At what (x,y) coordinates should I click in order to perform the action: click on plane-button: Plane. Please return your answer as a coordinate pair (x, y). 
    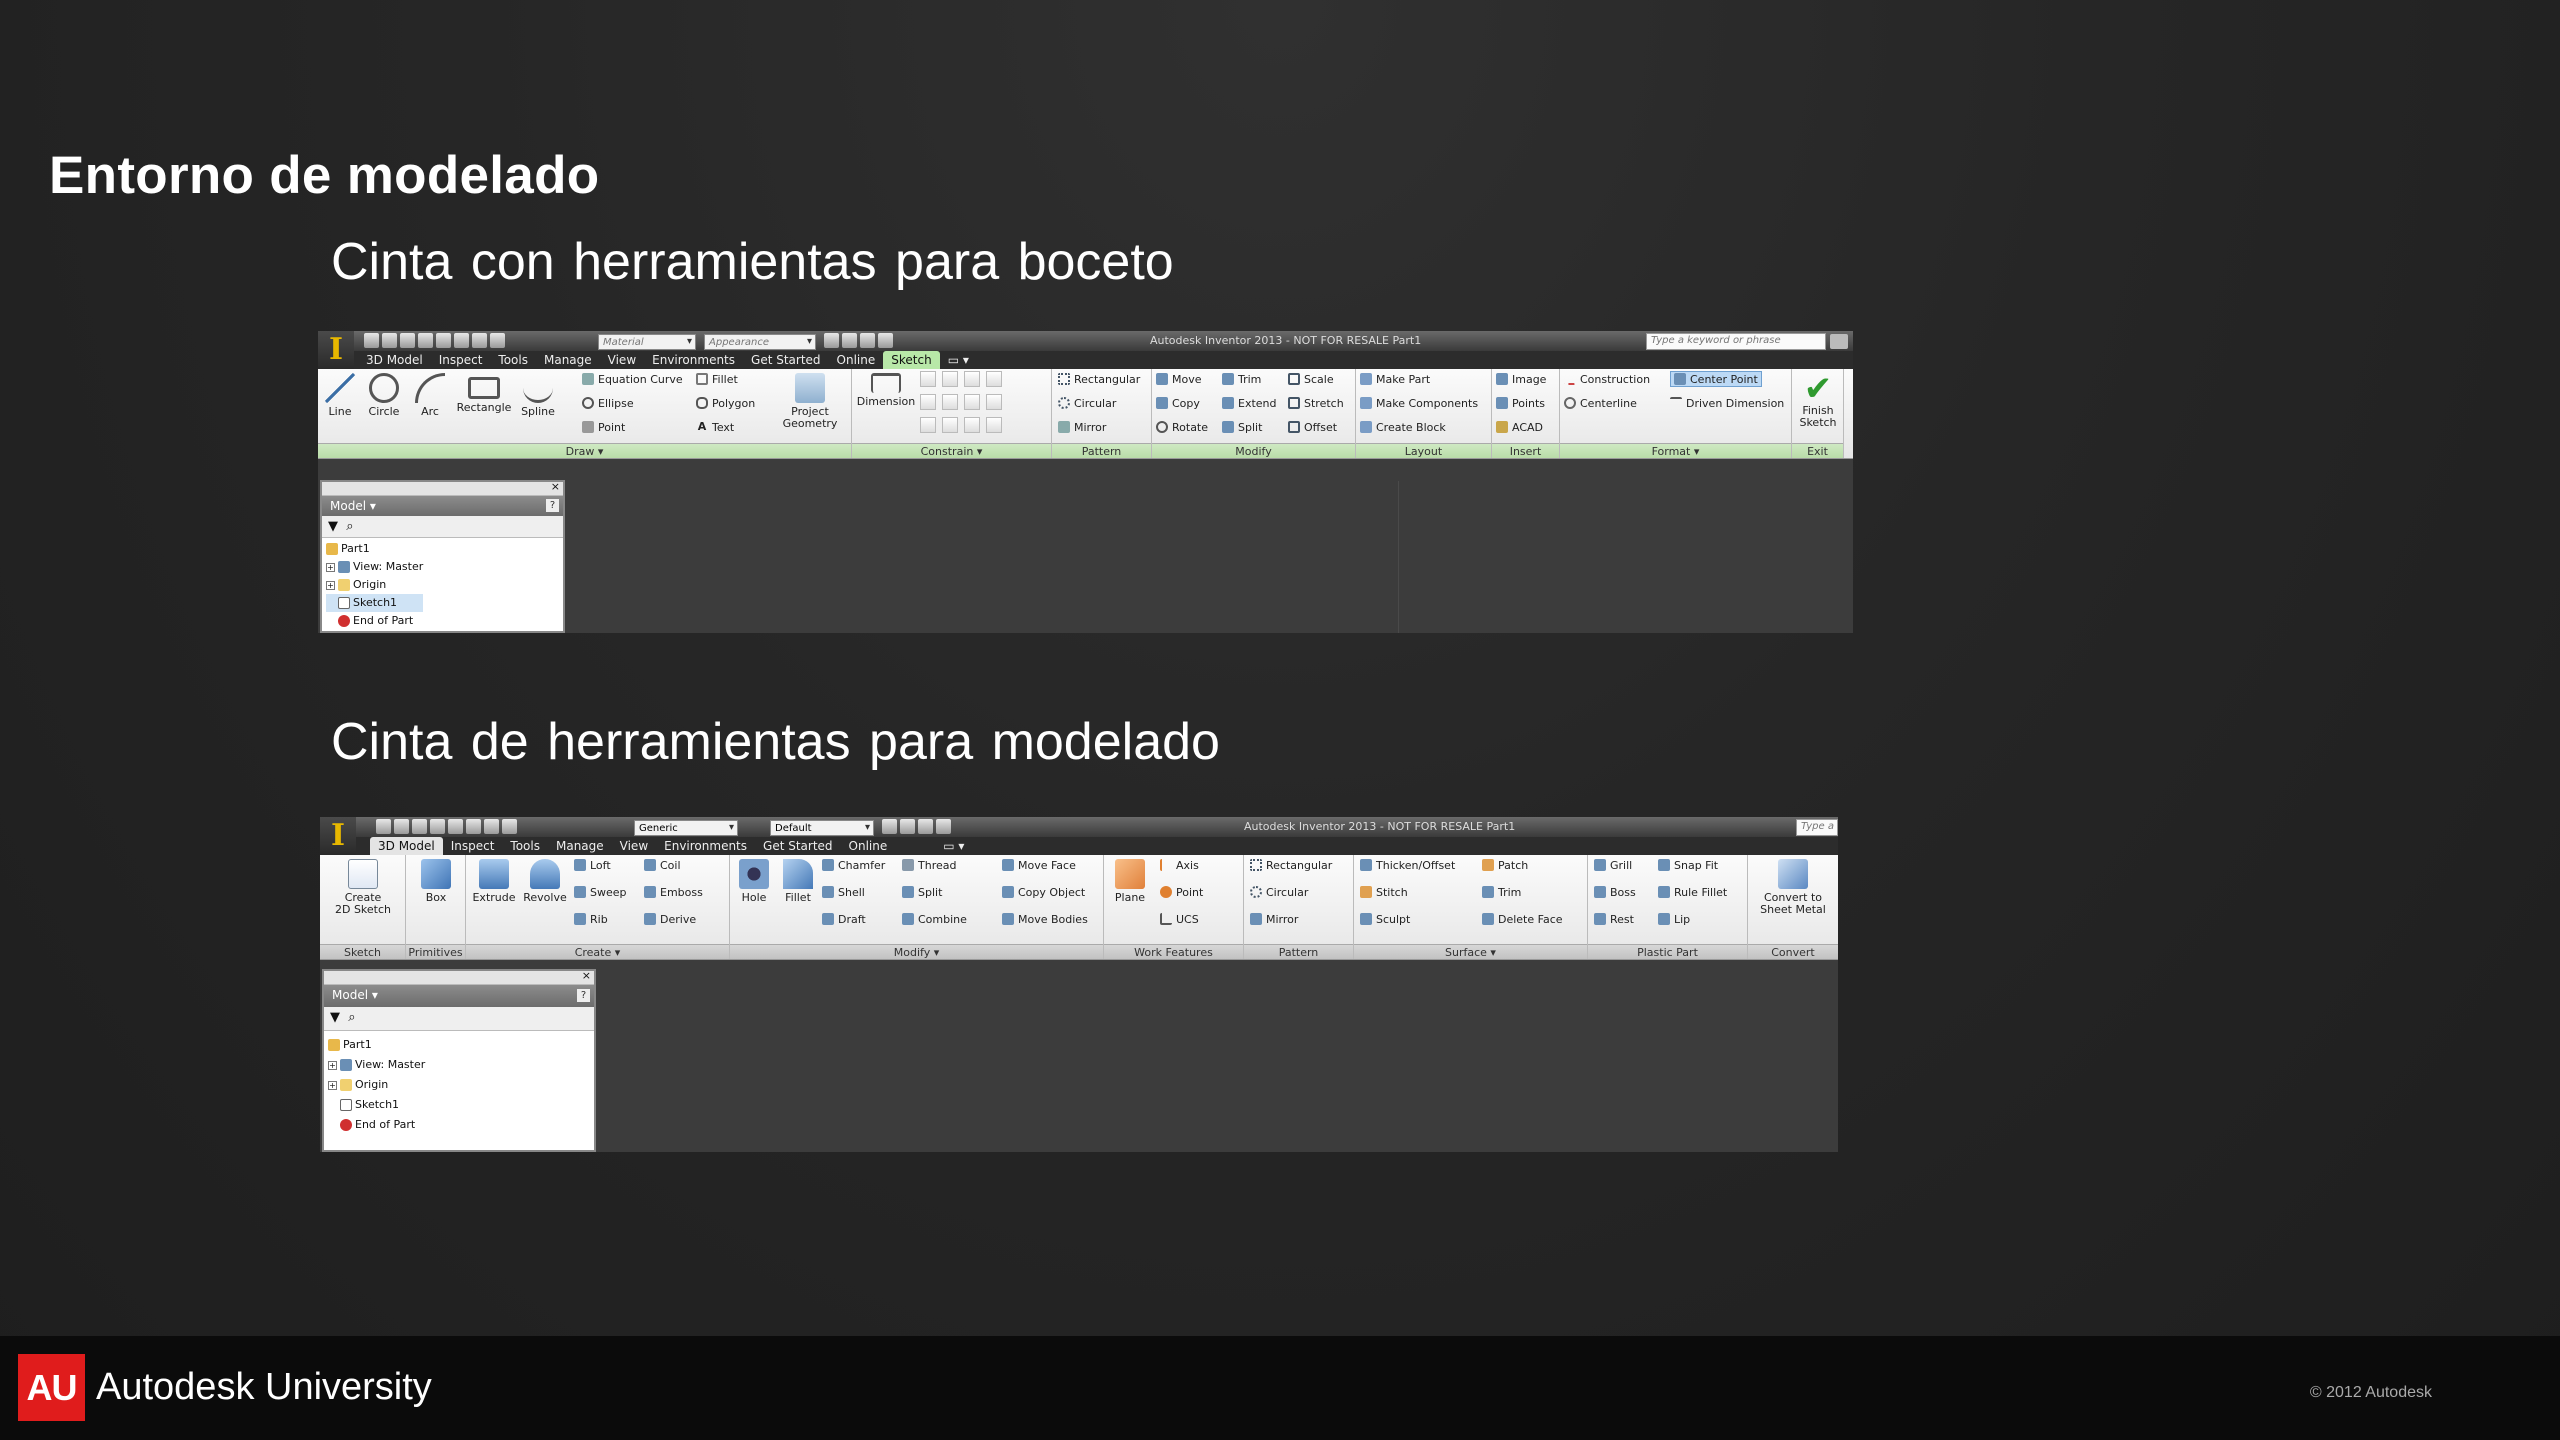
    Looking at the image, I should click on (1130, 881).